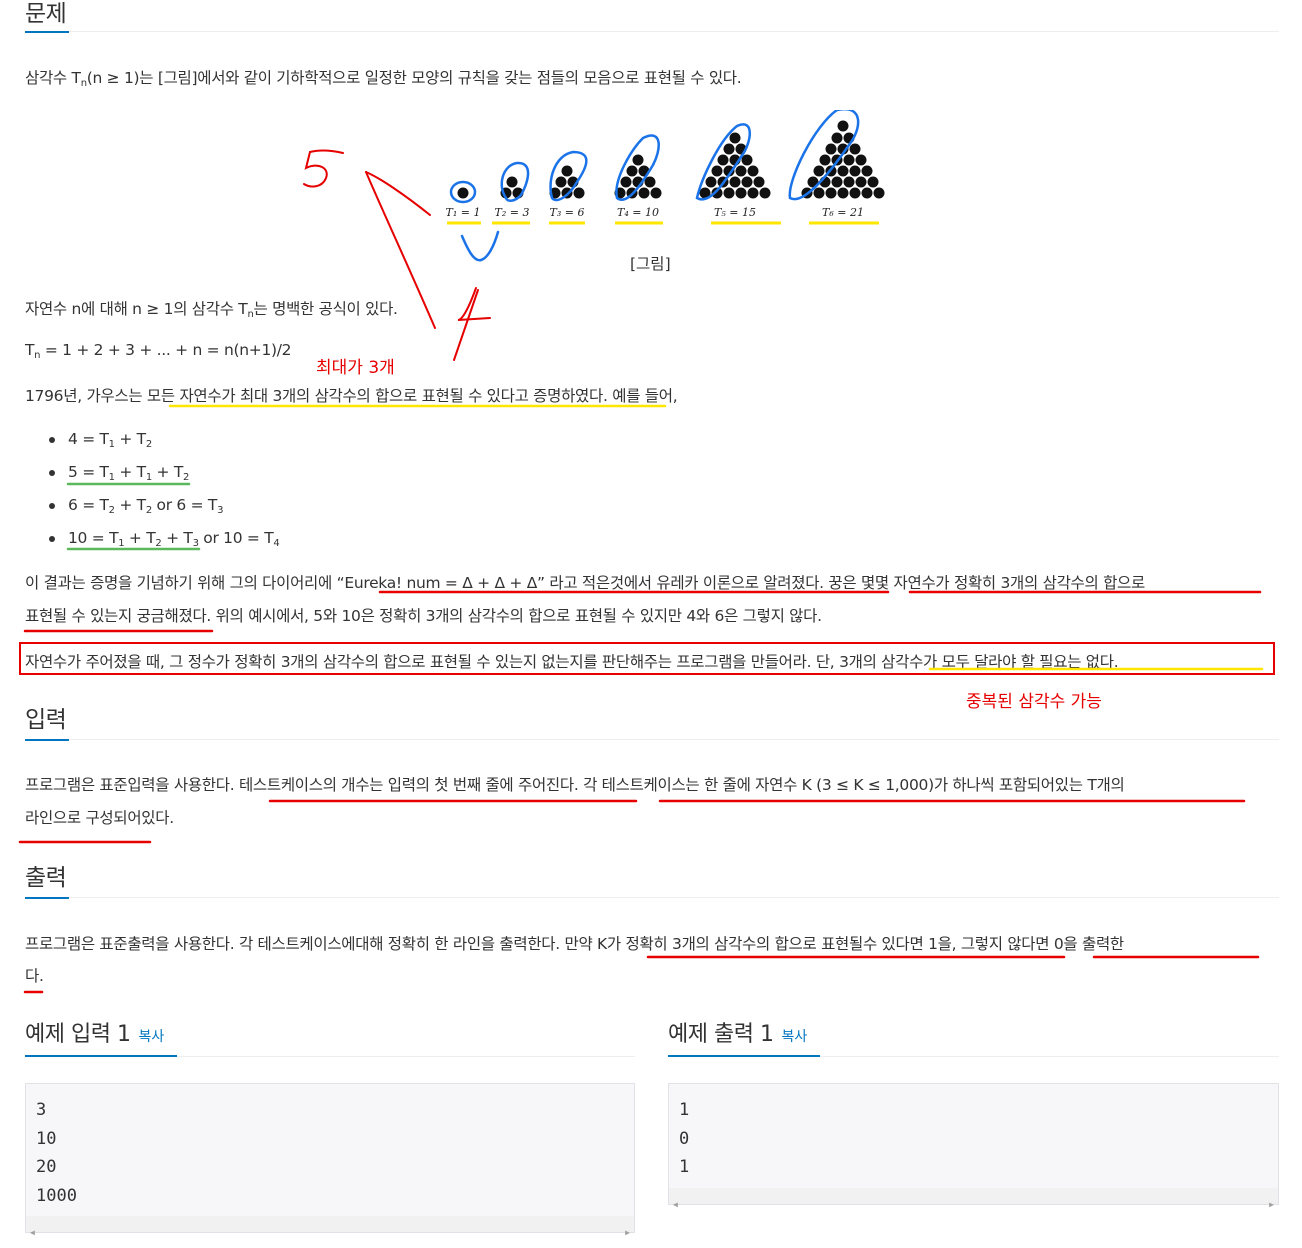  Describe the element at coordinates (46, 14) in the screenshot. I see `section-title-problem: 문제` at that location.